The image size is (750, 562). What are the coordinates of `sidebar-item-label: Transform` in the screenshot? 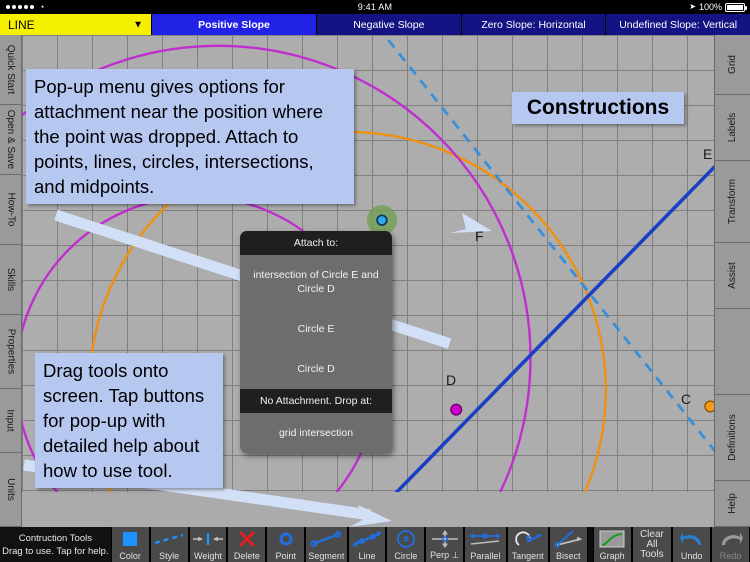 It's located at (733, 201).